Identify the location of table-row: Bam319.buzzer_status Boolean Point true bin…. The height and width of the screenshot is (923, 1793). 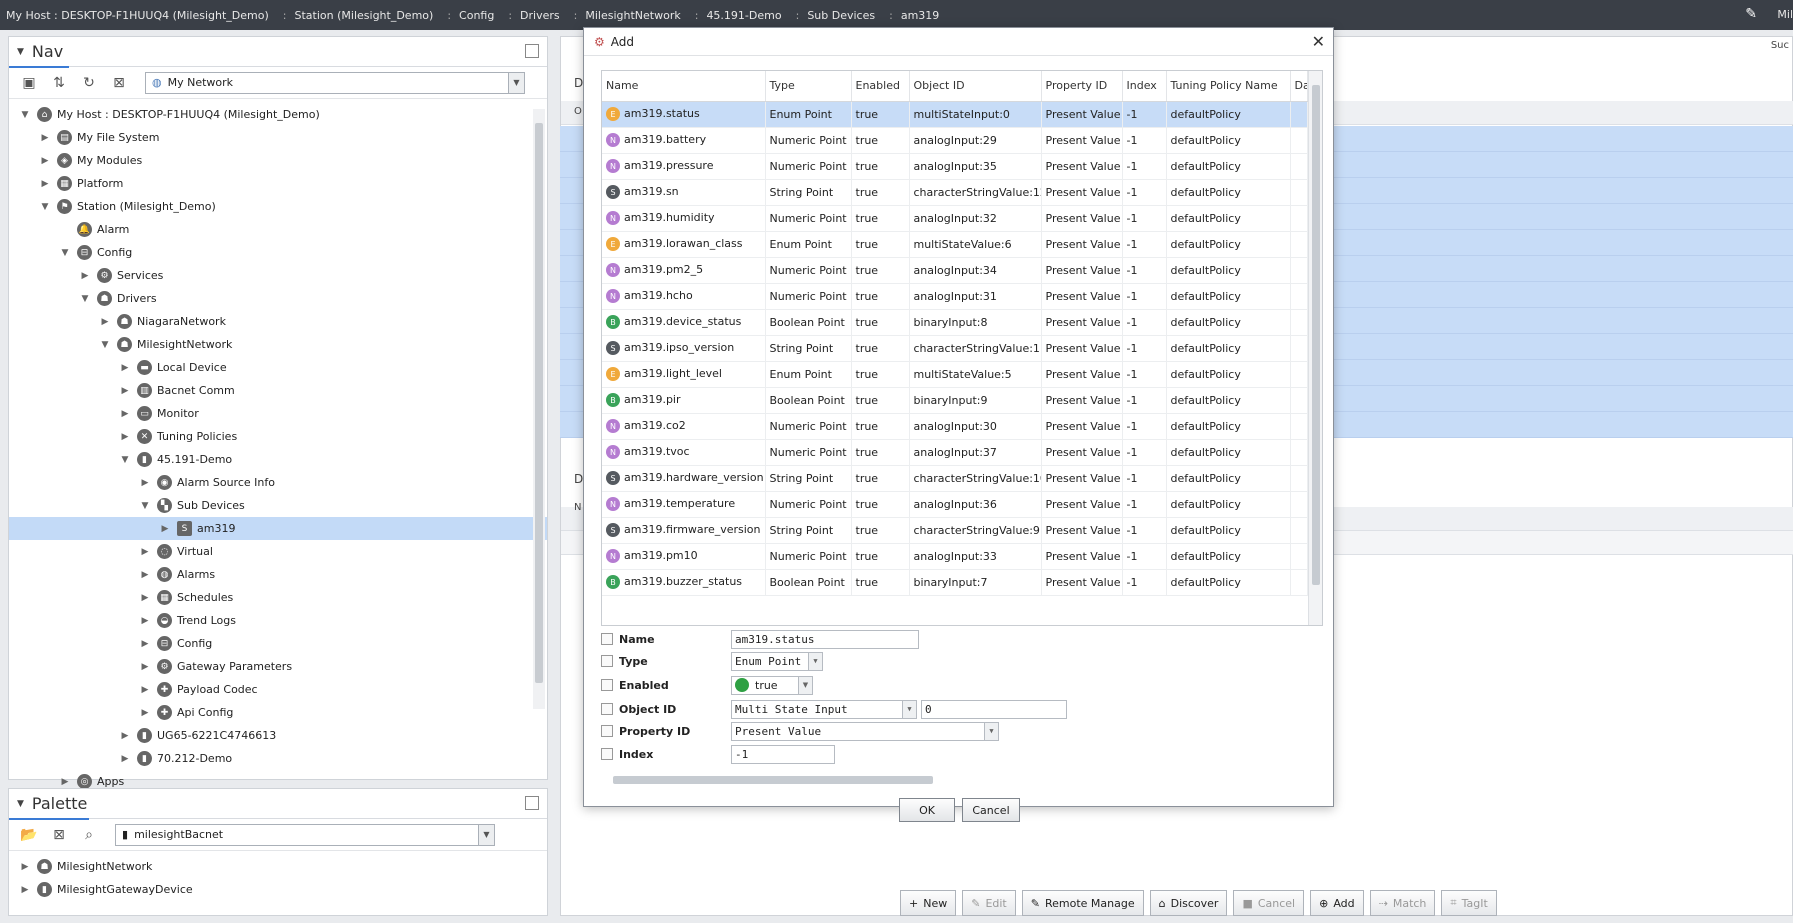
(955, 582).